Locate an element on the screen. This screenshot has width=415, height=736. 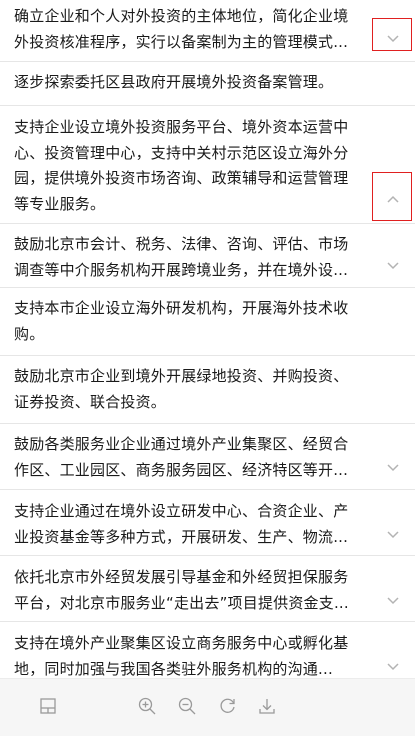
list-item-text: 鼓励北京市企业到境外开展绿地投资、并购投资、证券投资、联合投资。 is located at coordinates (181, 389).